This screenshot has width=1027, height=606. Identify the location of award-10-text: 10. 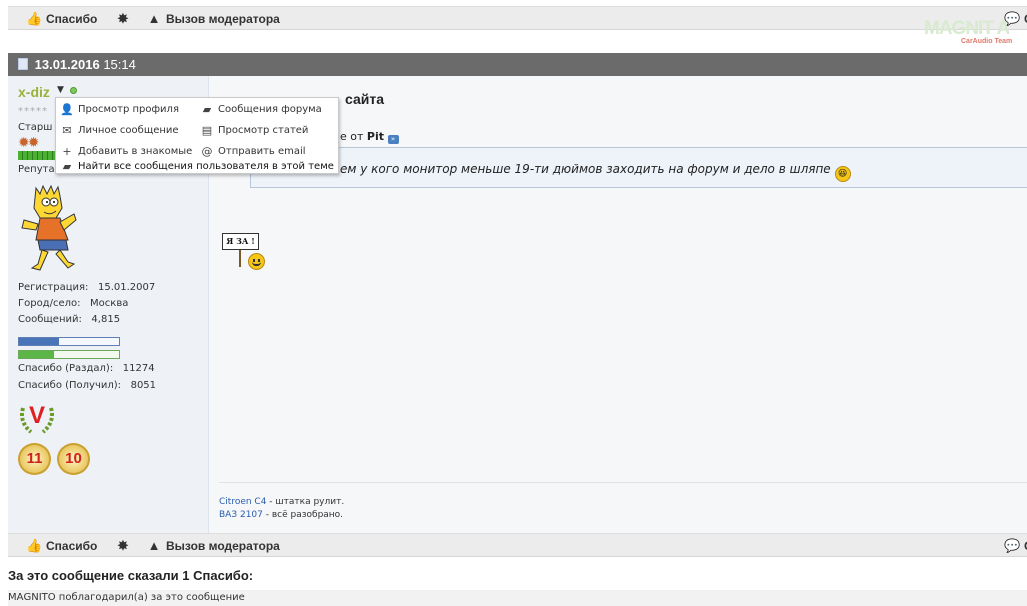
(73, 458).